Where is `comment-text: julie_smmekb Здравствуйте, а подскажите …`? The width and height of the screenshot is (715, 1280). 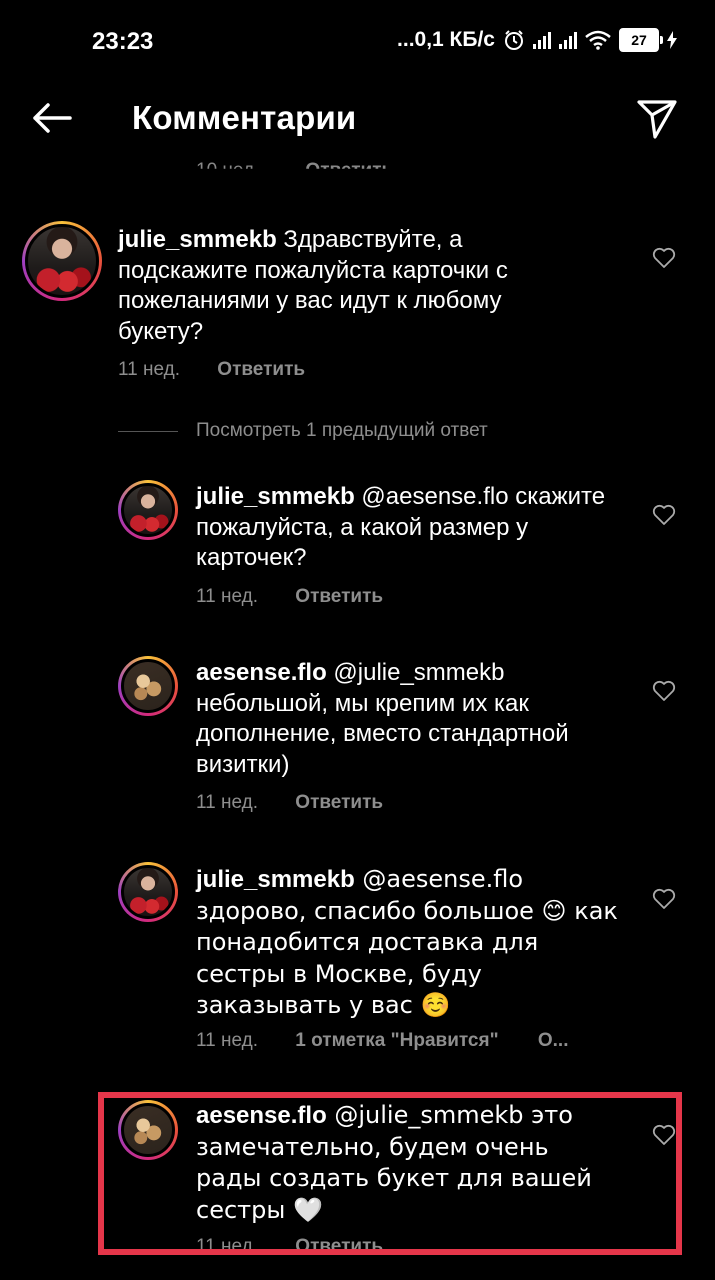
comment-text: julie_smmekb Здравствуйте, а подскажите … is located at coordinates (348, 286).